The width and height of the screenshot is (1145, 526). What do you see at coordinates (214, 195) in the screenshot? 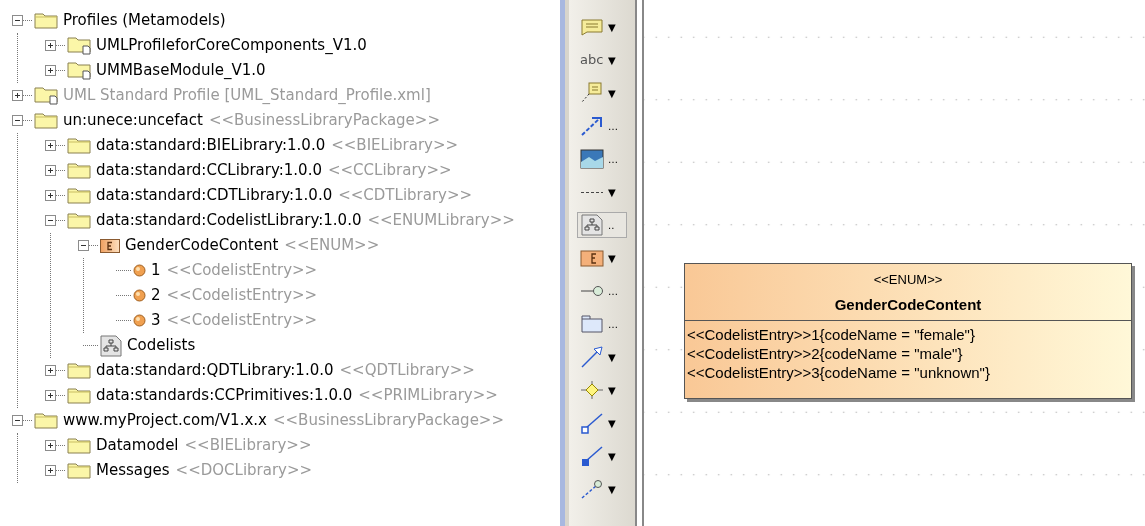
I see `tree-item-label: data:standard:CDTLibrary:1.0.0` at bounding box center [214, 195].